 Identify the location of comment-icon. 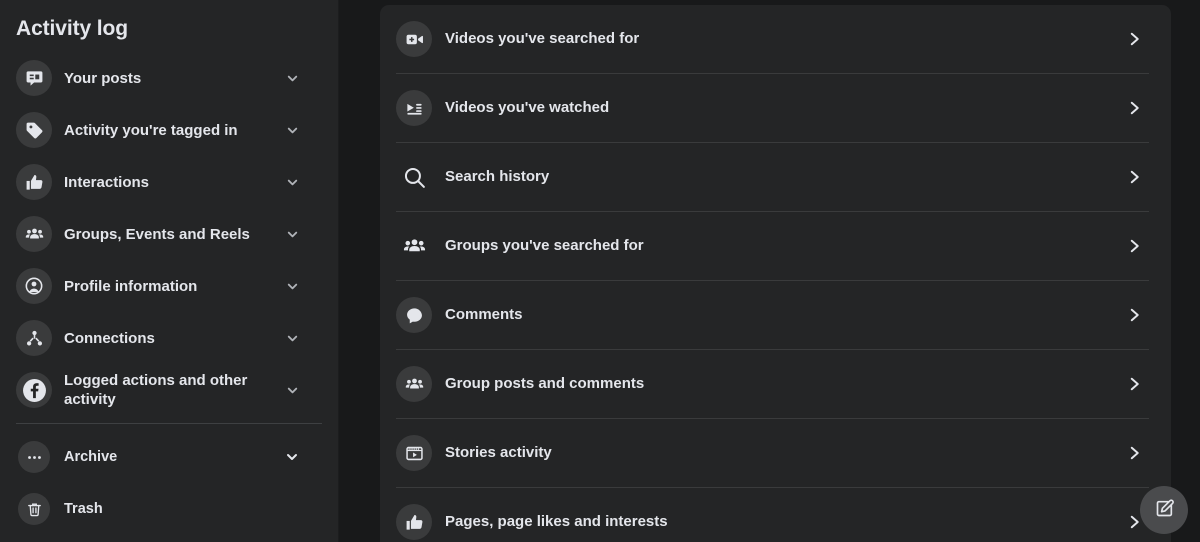
(414, 315).